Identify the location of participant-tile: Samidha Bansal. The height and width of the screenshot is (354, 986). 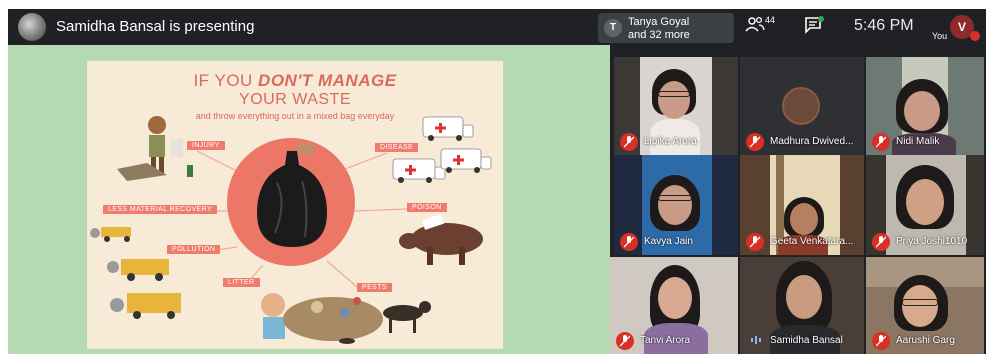
(802, 305).